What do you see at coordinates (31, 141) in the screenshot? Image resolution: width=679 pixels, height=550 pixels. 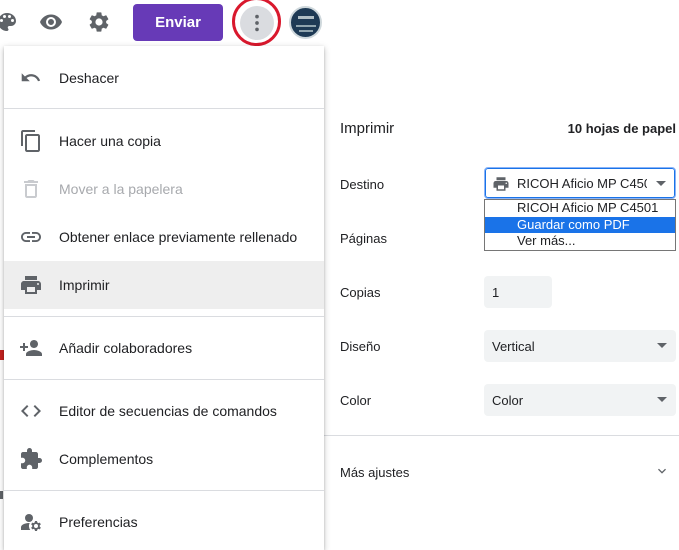 I see `copy-icon` at bounding box center [31, 141].